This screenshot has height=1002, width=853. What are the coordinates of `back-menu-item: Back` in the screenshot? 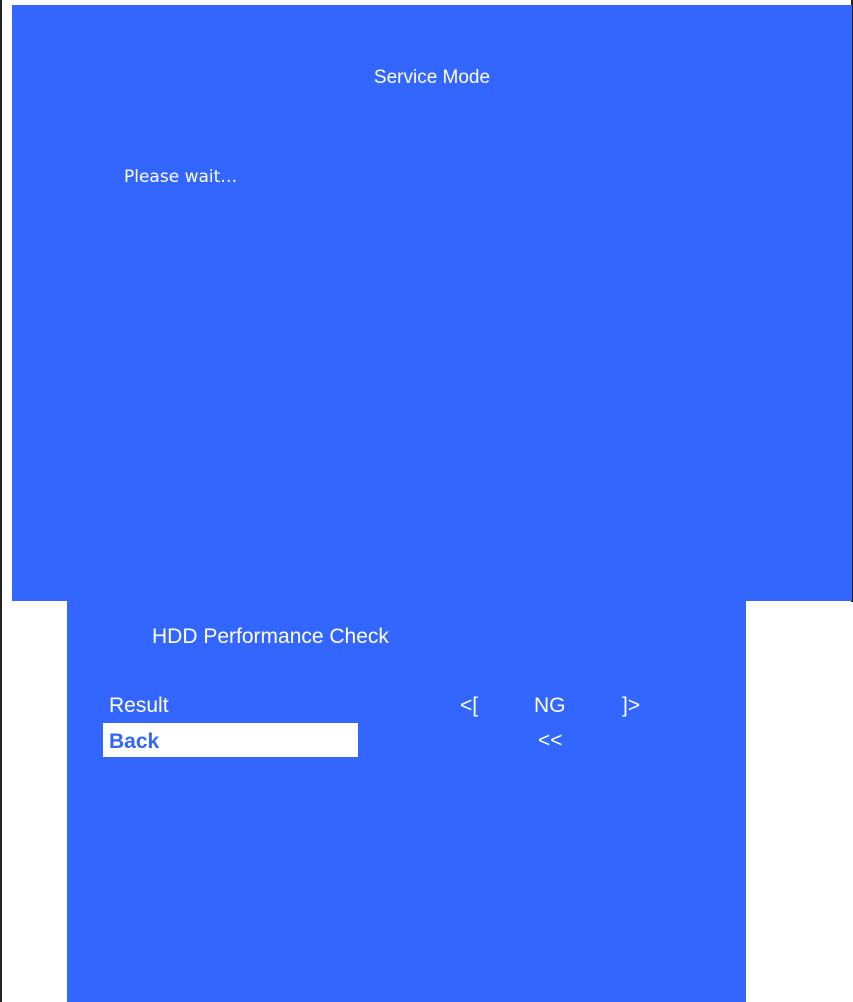 It's located at (230, 740).